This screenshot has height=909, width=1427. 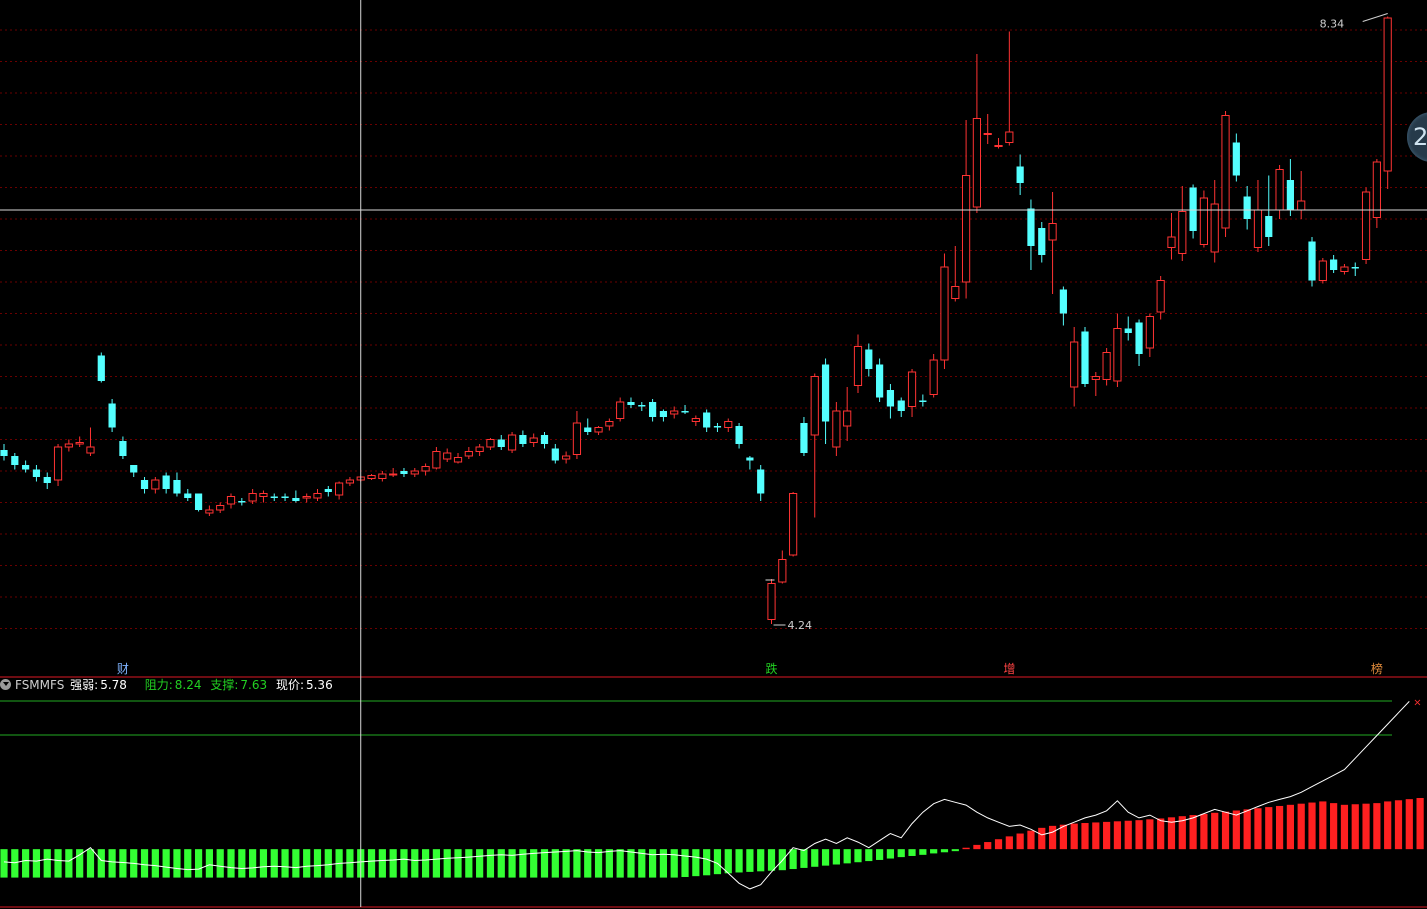 What do you see at coordinates (123, 669) in the screenshot?
I see `event-marker: 财` at bounding box center [123, 669].